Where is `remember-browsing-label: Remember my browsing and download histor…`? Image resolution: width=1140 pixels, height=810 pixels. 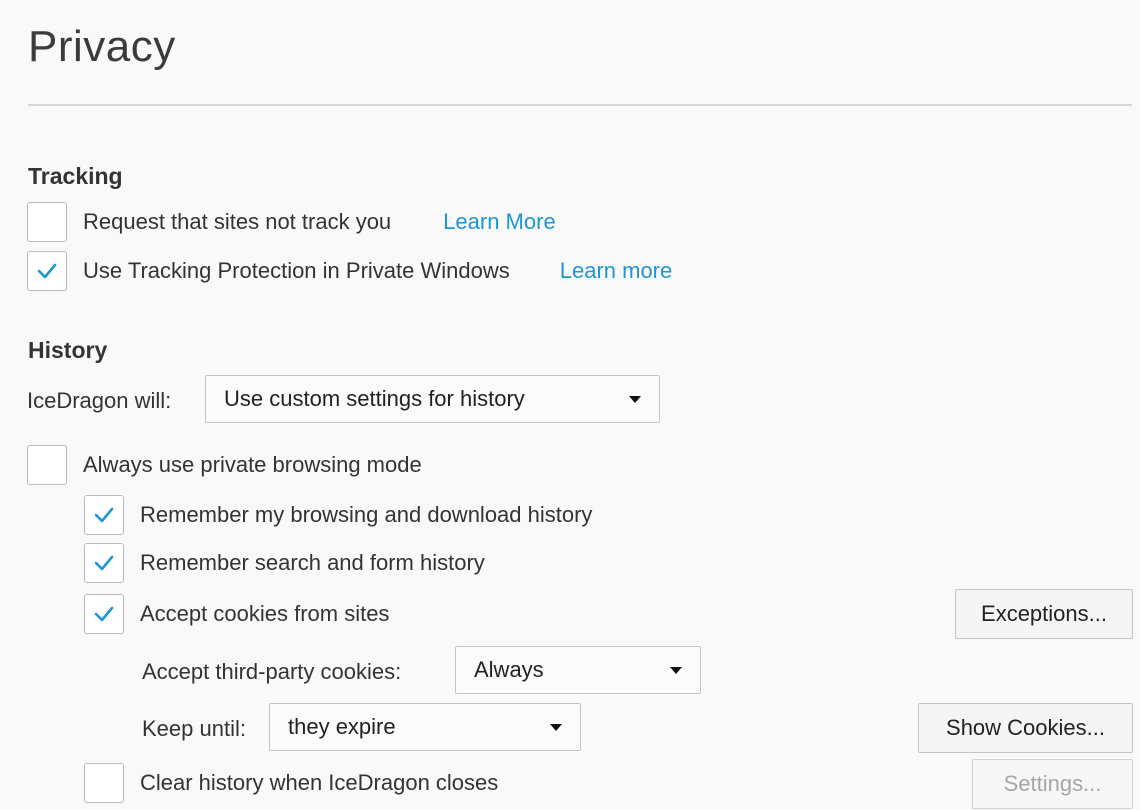 remember-browsing-label: Remember my browsing and download histor… is located at coordinates (366, 515).